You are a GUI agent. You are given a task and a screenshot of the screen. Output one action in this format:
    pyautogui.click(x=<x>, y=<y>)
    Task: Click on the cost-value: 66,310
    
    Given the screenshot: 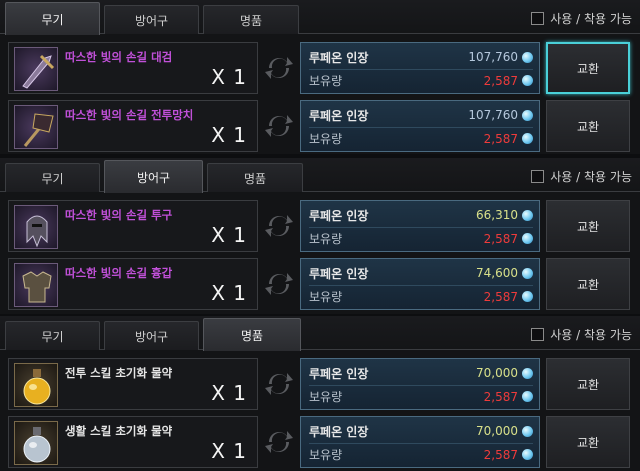 What is the action you would take?
    pyautogui.click(x=497, y=215)
    